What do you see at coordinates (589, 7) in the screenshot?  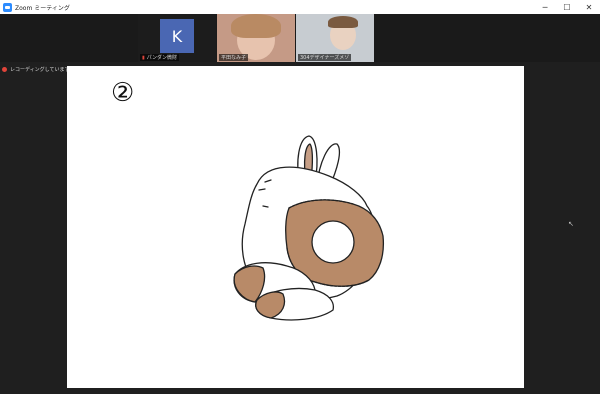 I see `close-icon: ✕` at bounding box center [589, 7].